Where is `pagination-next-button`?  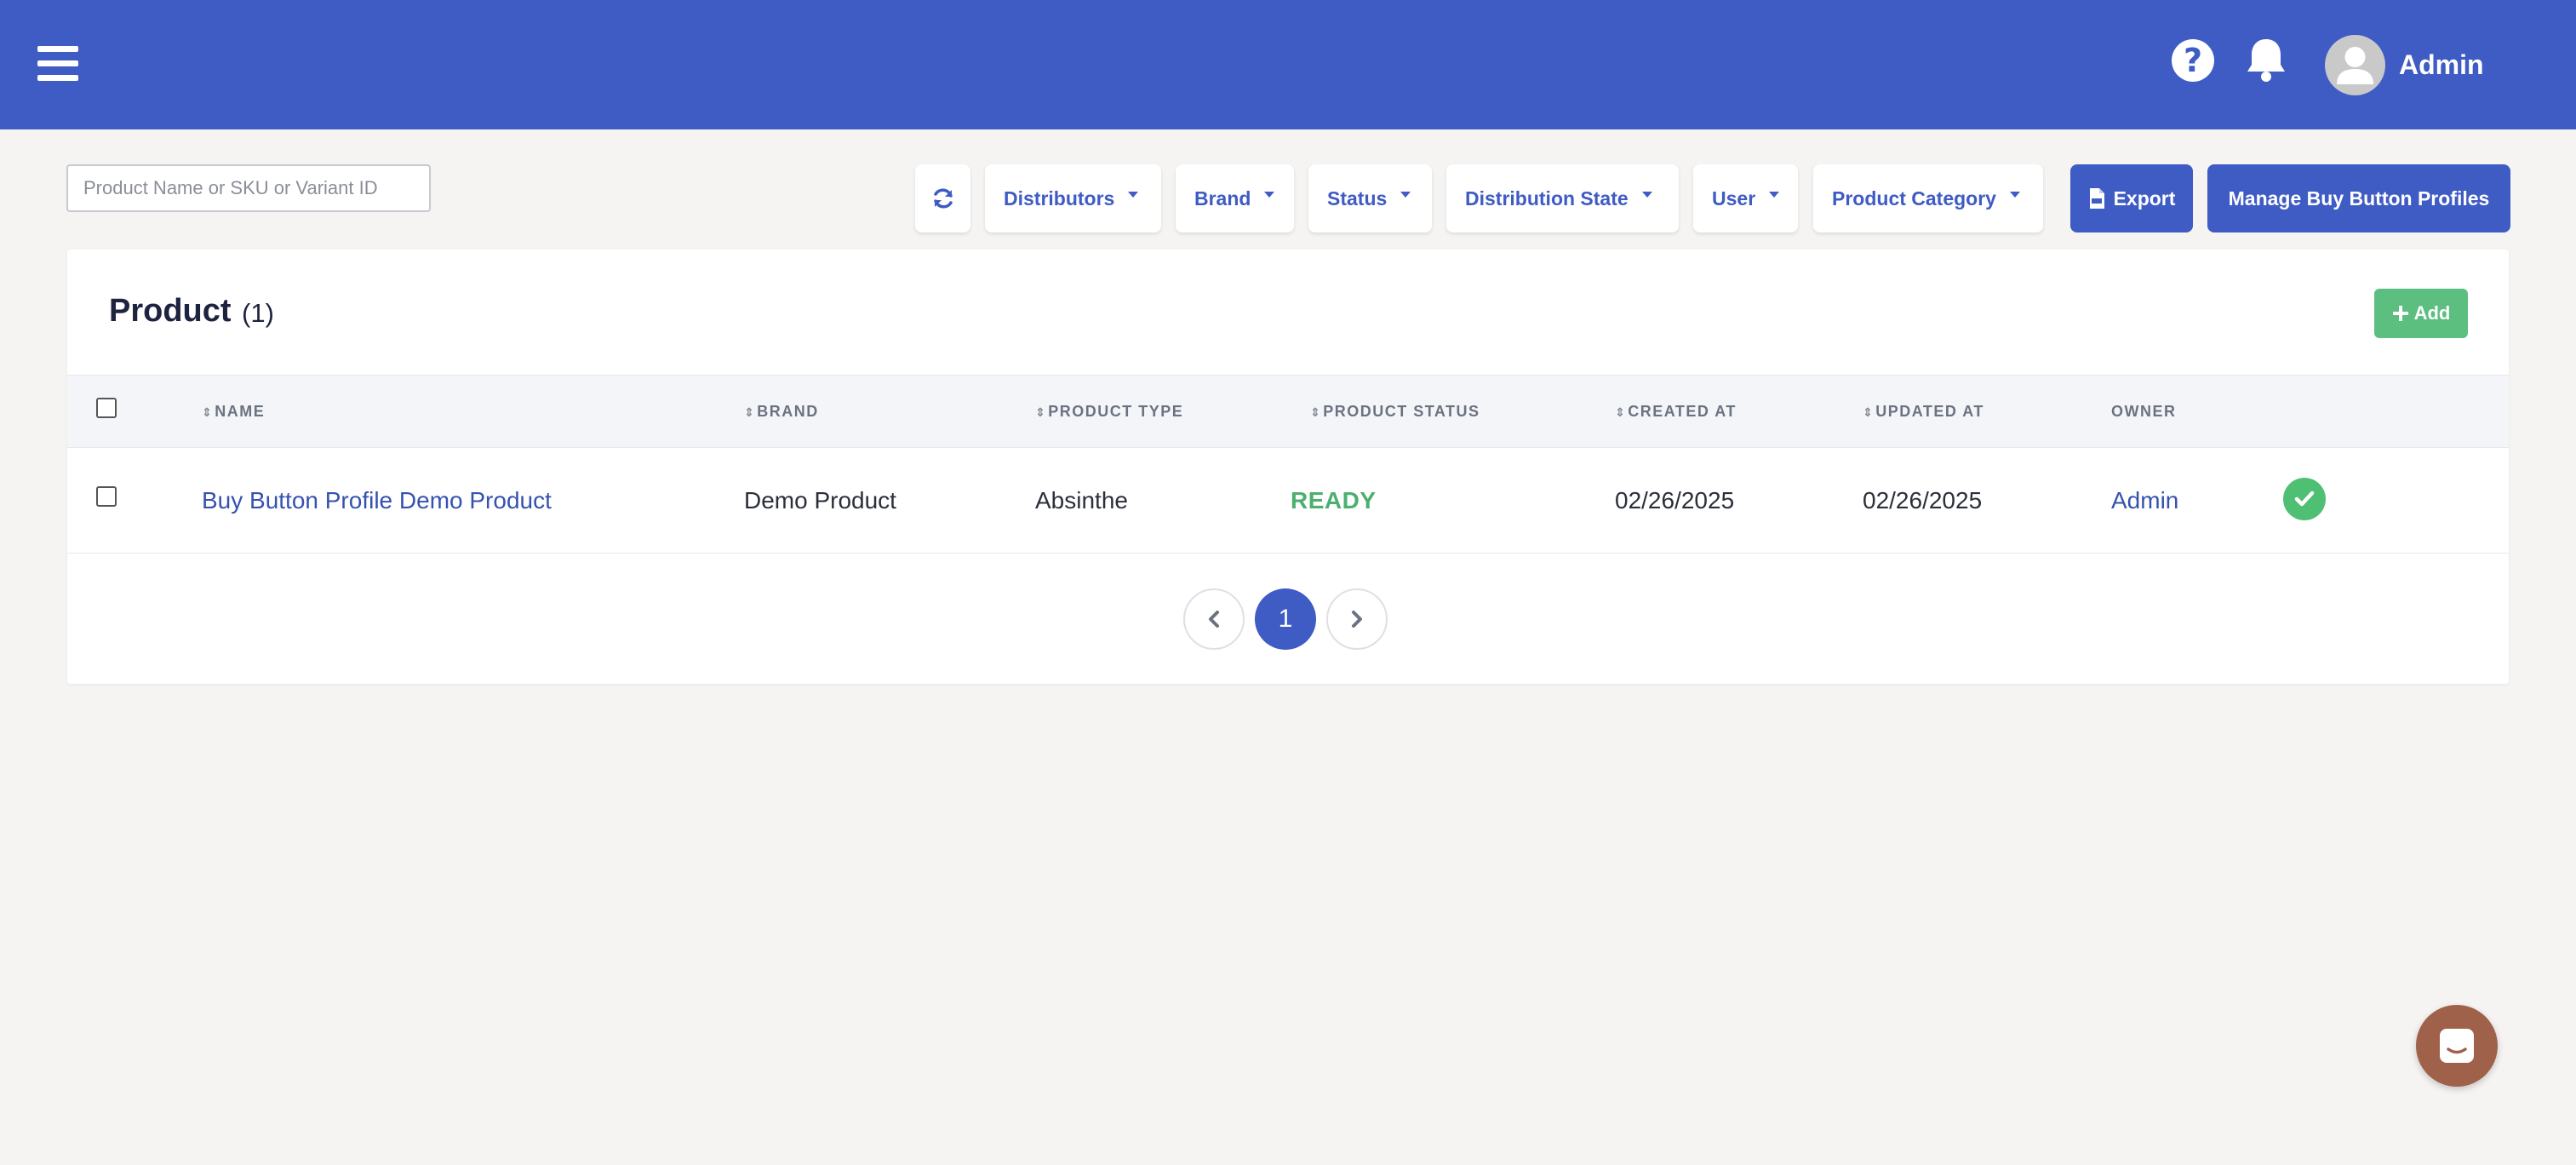 pagination-next-button is located at coordinates (1357, 619).